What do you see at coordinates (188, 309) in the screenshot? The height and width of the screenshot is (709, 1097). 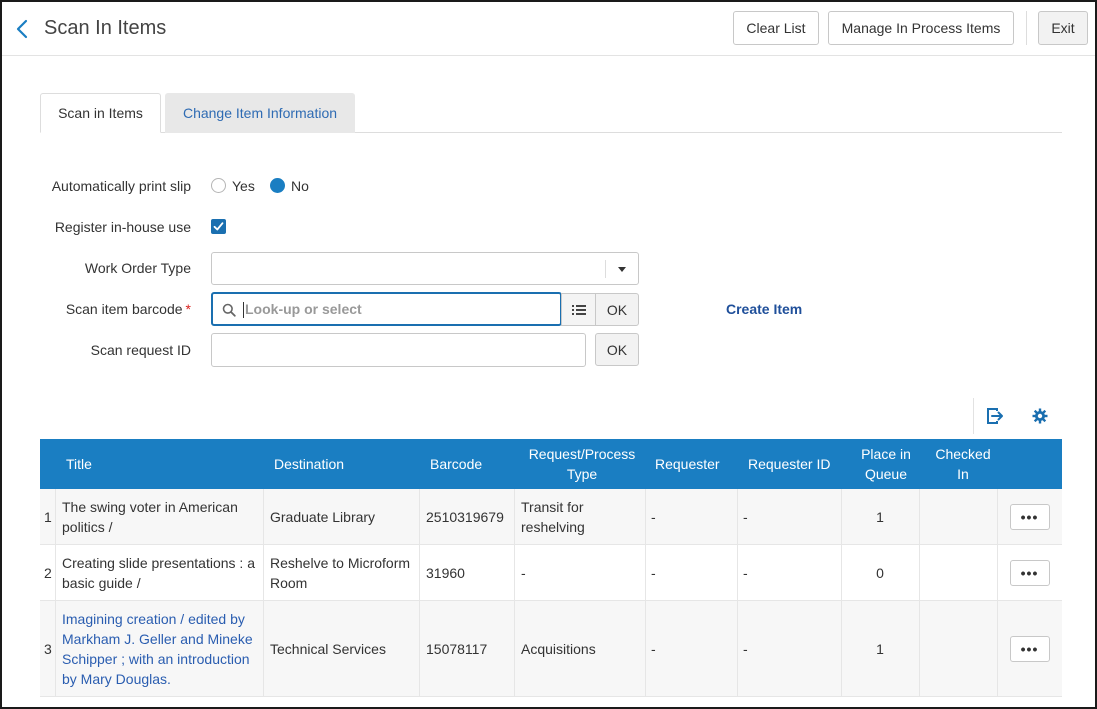 I see `required-star: *` at bounding box center [188, 309].